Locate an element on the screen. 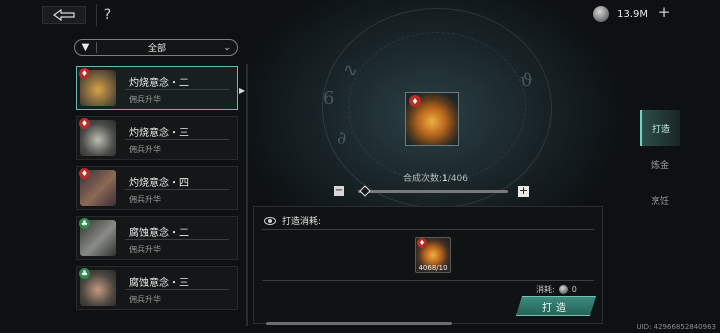 This screenshot has height=333, width=720. back-icon is located at coordinates (63, 15).